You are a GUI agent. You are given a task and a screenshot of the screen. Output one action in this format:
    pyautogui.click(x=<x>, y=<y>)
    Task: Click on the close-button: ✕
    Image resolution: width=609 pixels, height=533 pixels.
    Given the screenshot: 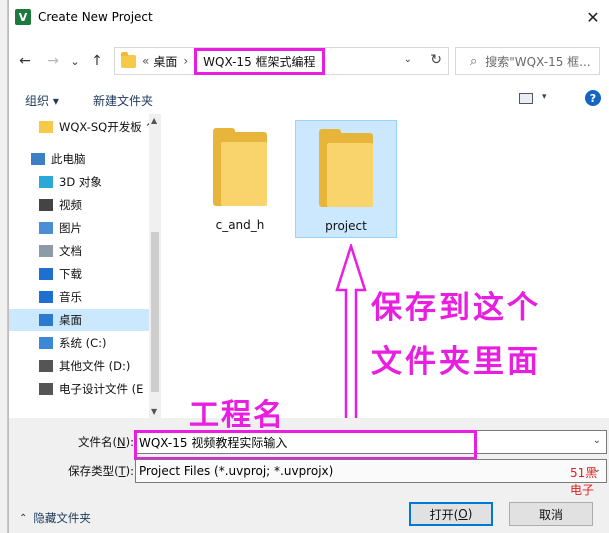 What is the action you would take?
    pyautogui.click(x=593, y=17)
    